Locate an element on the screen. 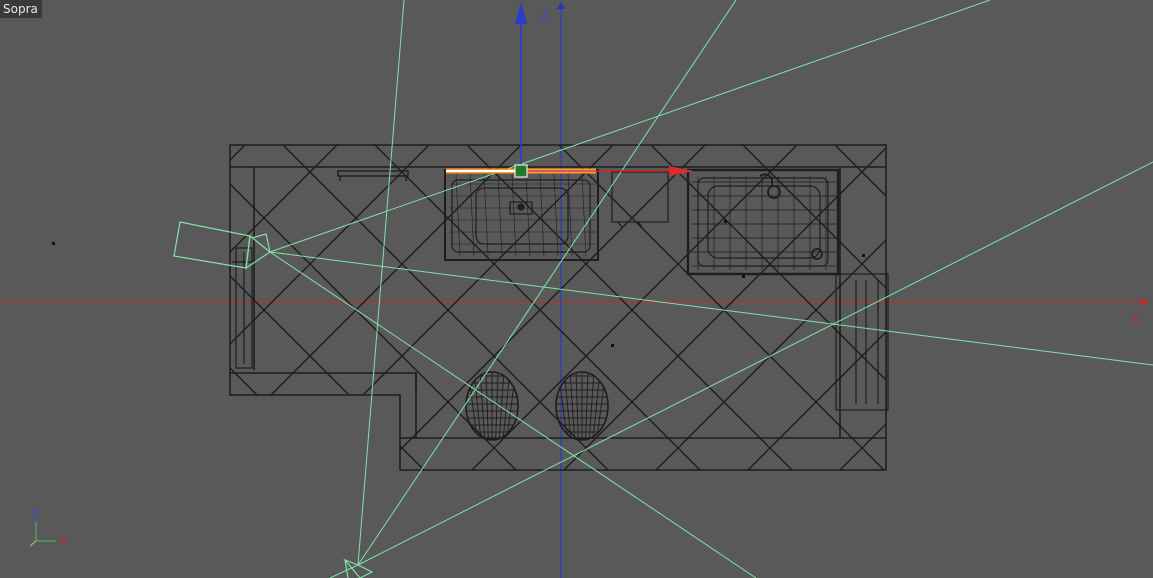  x-axis-arrow is located at coordinates (1145, 302).